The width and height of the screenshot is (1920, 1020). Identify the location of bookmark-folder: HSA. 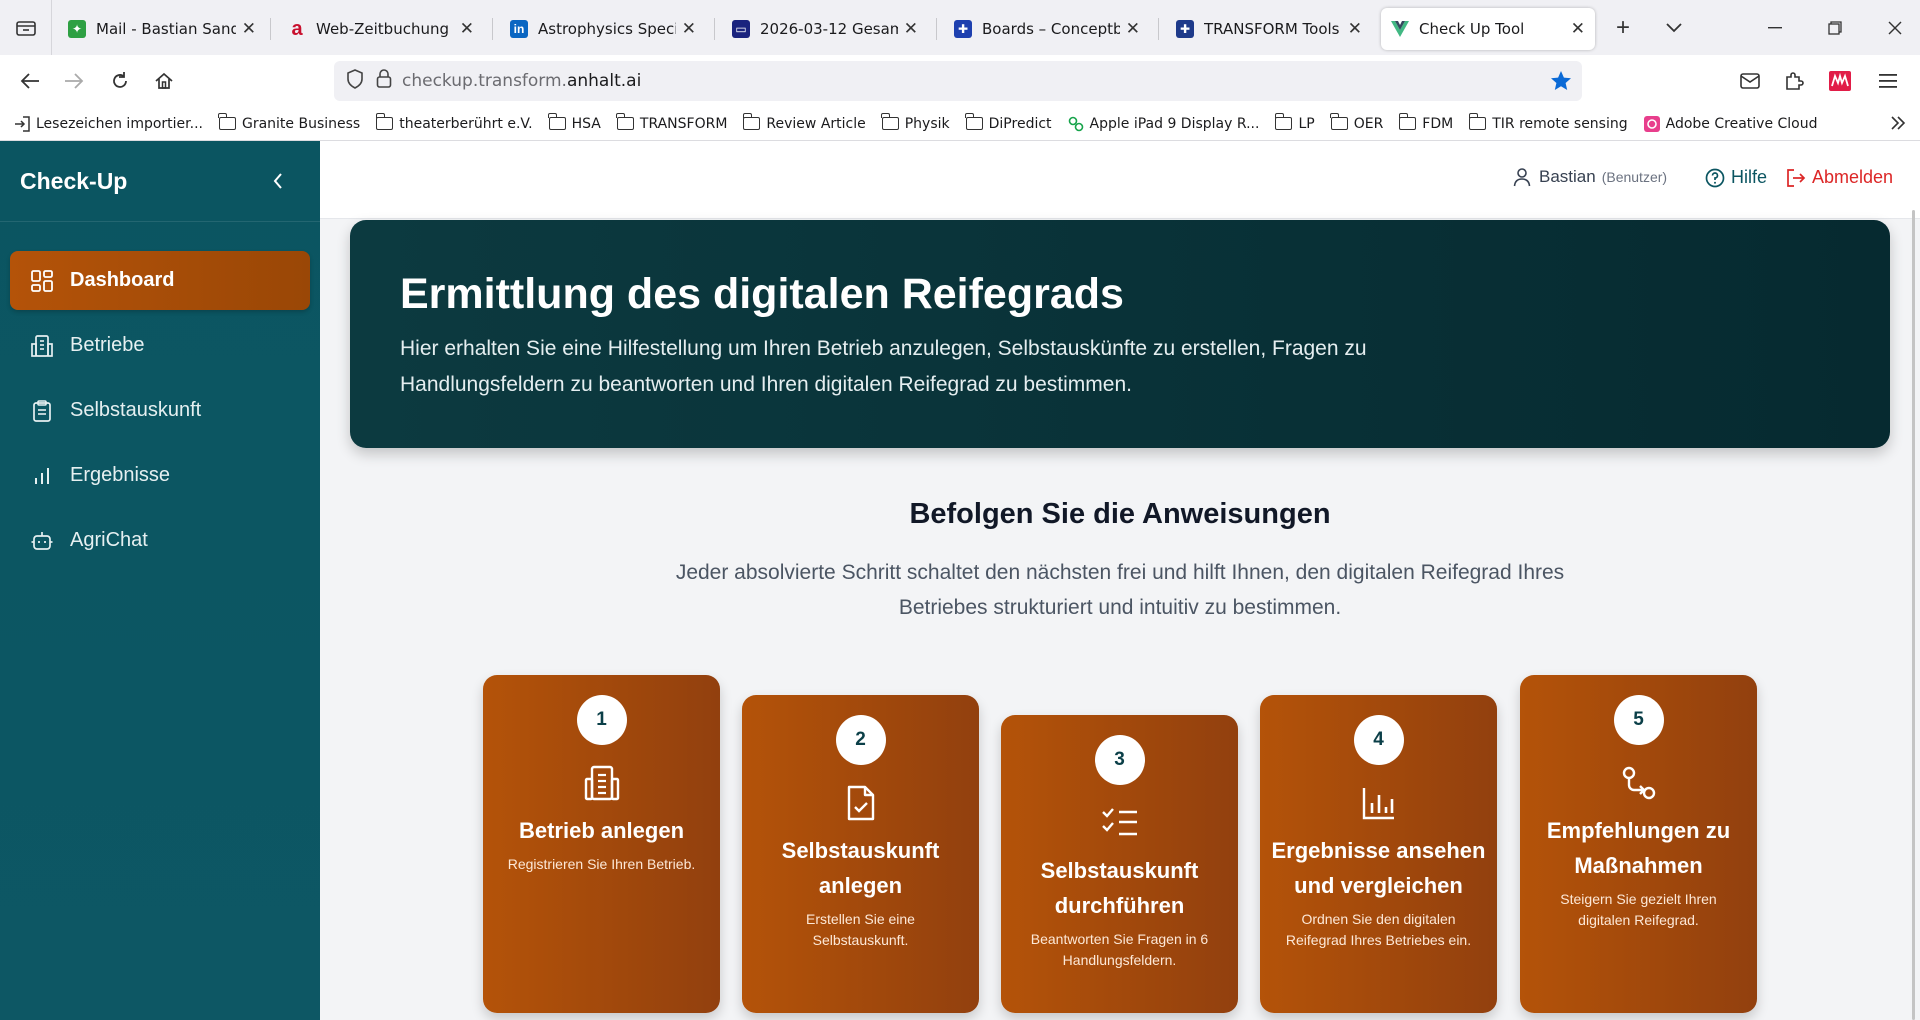
(574, 122).